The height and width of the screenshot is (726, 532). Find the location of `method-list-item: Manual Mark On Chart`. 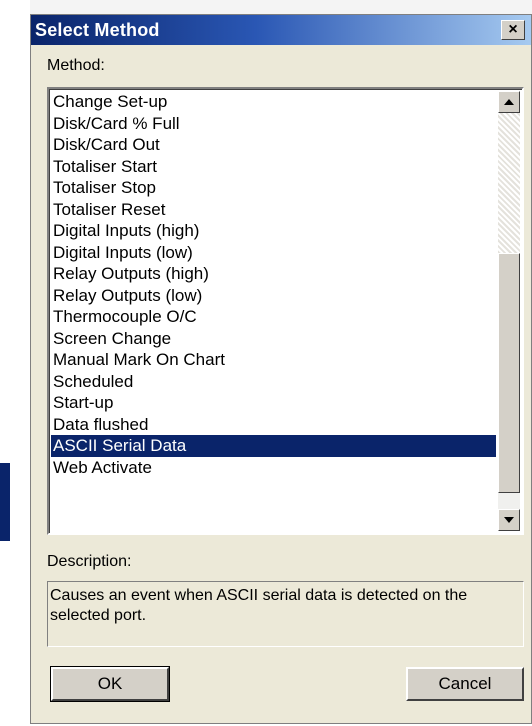

method-list-item: Manual Mark On Chart is located at coordinates (273, 360).